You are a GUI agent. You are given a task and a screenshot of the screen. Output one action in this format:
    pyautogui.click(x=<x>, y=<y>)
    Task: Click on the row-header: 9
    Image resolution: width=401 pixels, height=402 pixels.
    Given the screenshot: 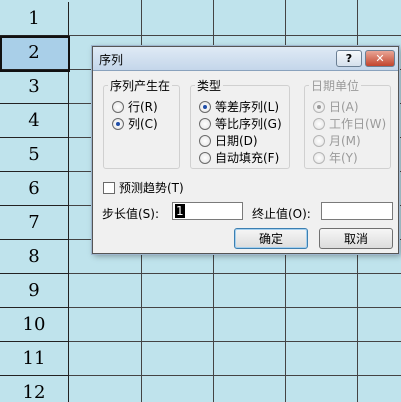 What is the action you would take?
    pyautogui.click(x=34, y=291)
    